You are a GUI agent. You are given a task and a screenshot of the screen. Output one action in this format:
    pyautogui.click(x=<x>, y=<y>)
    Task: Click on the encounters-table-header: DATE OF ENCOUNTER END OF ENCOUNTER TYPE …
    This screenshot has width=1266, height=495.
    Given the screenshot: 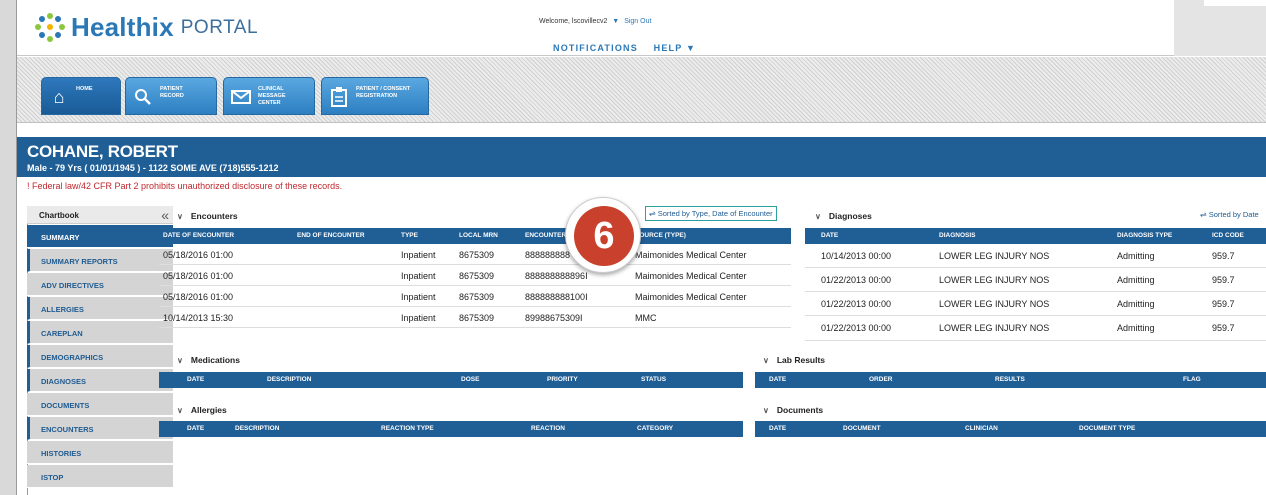 What is the action you would take?
    pyautogui.click(x=475, y=236)
    